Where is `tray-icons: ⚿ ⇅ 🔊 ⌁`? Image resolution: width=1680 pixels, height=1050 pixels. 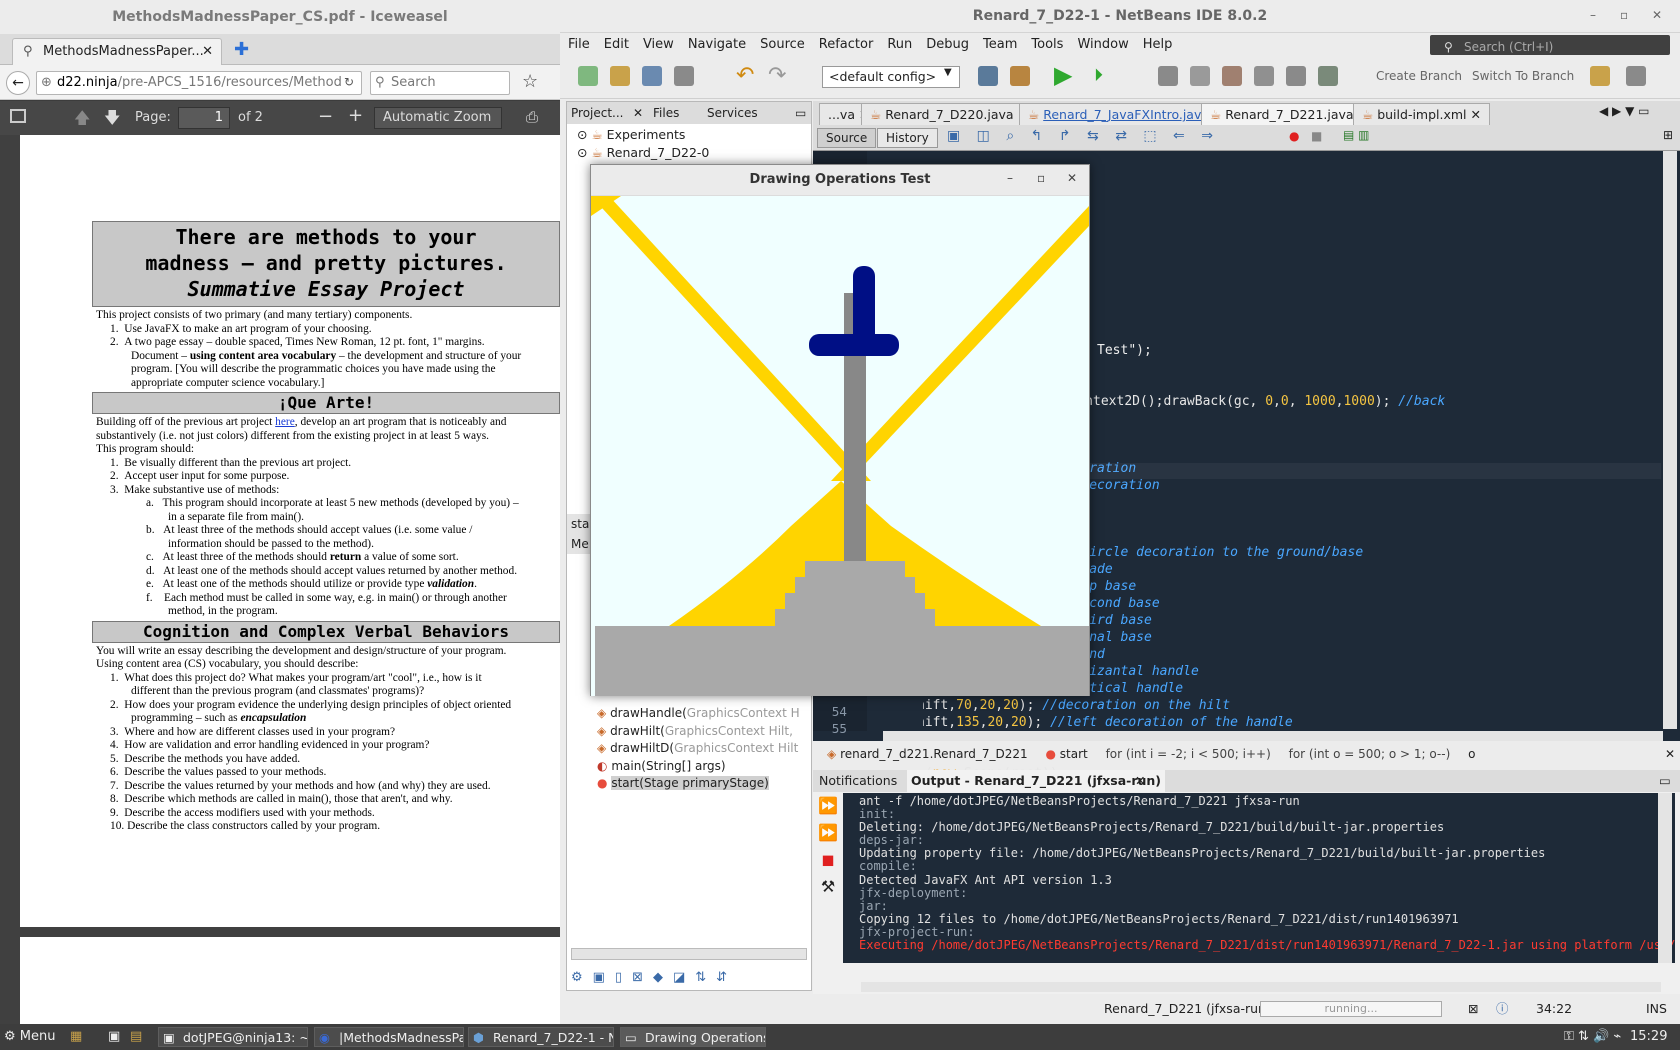 tray-icons: ⚿ ⇅ 🔊 ⌁ is located at coordinates (1592, 1037).